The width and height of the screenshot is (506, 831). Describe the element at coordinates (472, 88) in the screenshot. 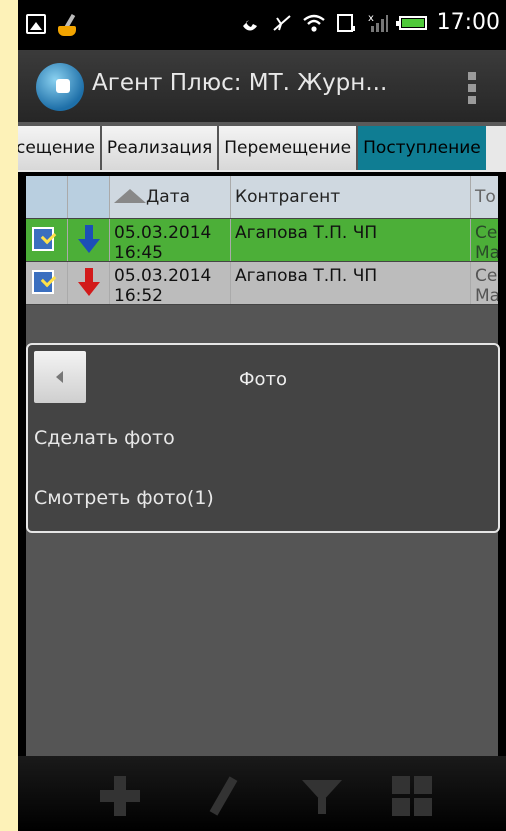

I see `overflow-menu-icon` at that location.